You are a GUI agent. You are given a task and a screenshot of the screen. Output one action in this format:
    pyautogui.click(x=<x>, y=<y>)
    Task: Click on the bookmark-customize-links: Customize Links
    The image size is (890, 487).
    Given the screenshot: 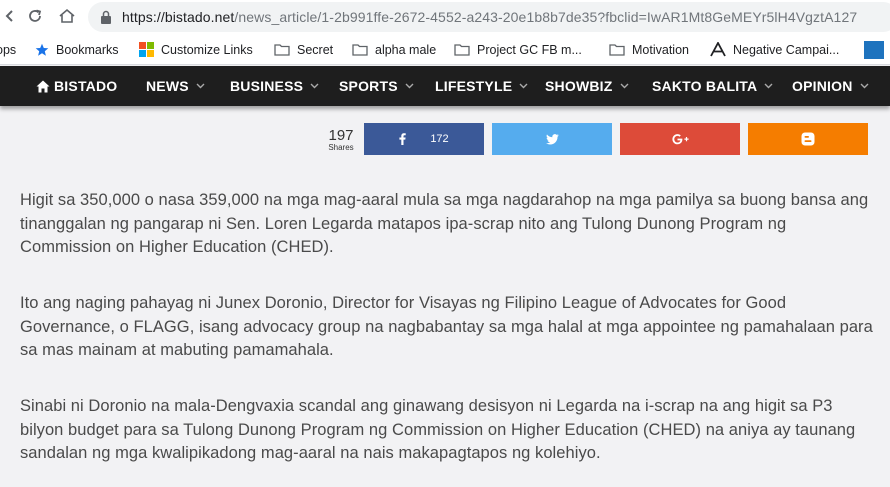 What is the action you would take?
    pyautogui.click(x=196, y=49)
    